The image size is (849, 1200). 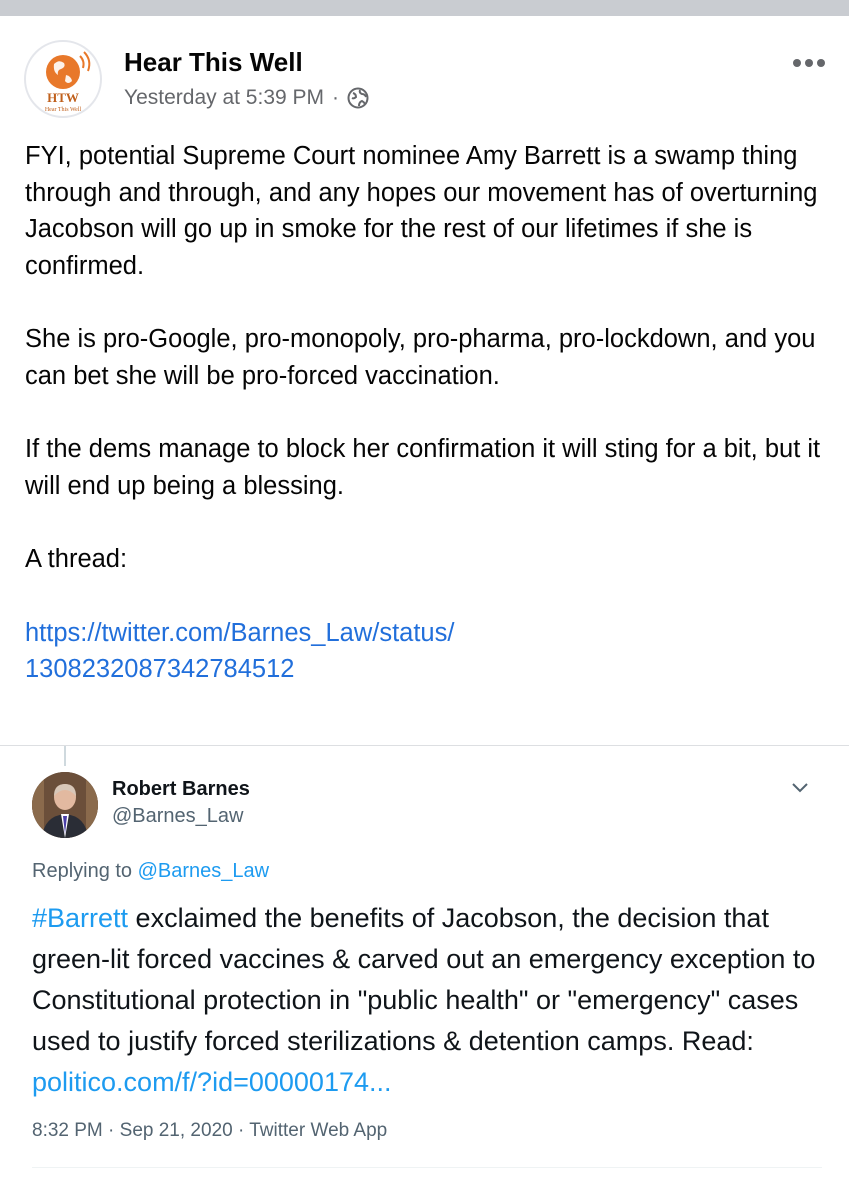 What do you see at coordinates (65, 805) in the screenshot?
I see `tweet-author-avatar` at bounding box center [65, 805].